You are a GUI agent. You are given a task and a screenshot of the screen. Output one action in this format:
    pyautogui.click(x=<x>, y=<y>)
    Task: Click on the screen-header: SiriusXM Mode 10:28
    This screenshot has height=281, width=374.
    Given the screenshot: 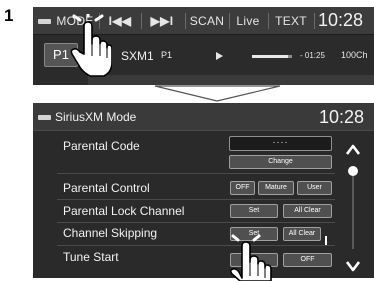 What is the action you would take?
    pyautogui.click(x=203, y=117)
    